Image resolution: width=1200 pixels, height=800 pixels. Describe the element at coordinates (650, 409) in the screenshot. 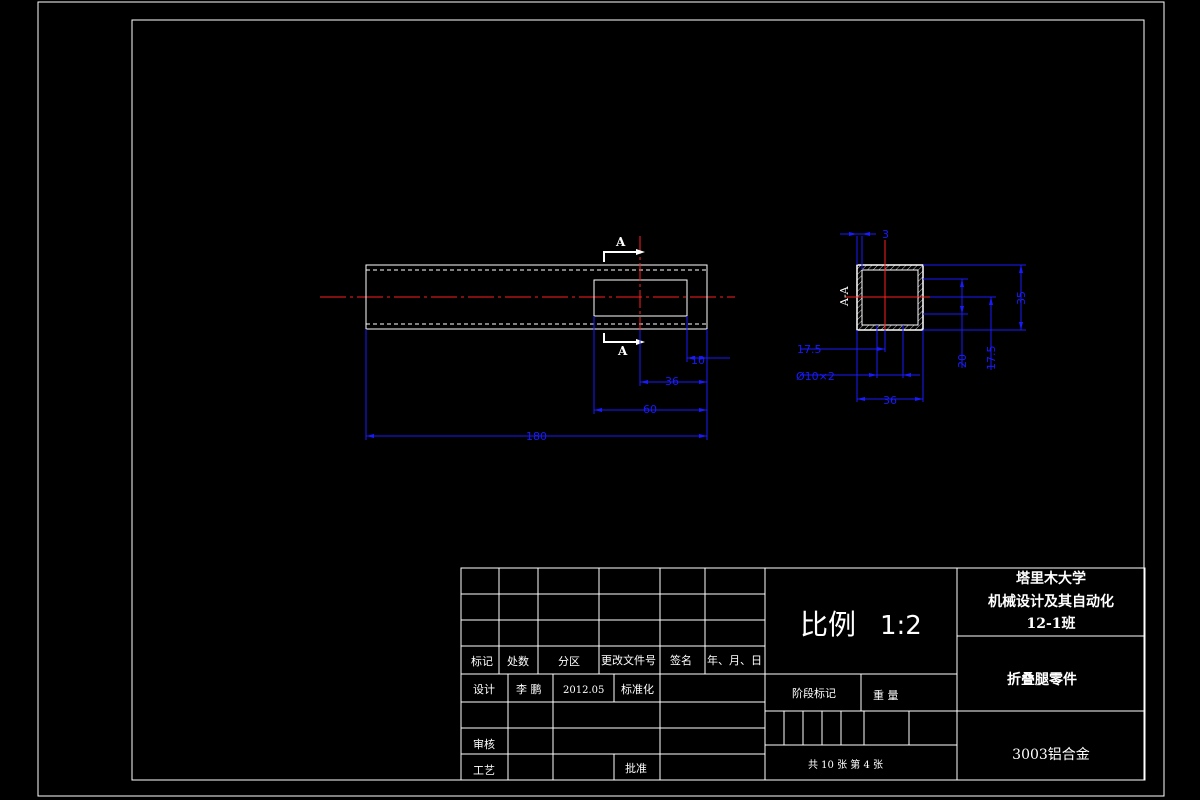

I see `dim-60: 60` at that location.